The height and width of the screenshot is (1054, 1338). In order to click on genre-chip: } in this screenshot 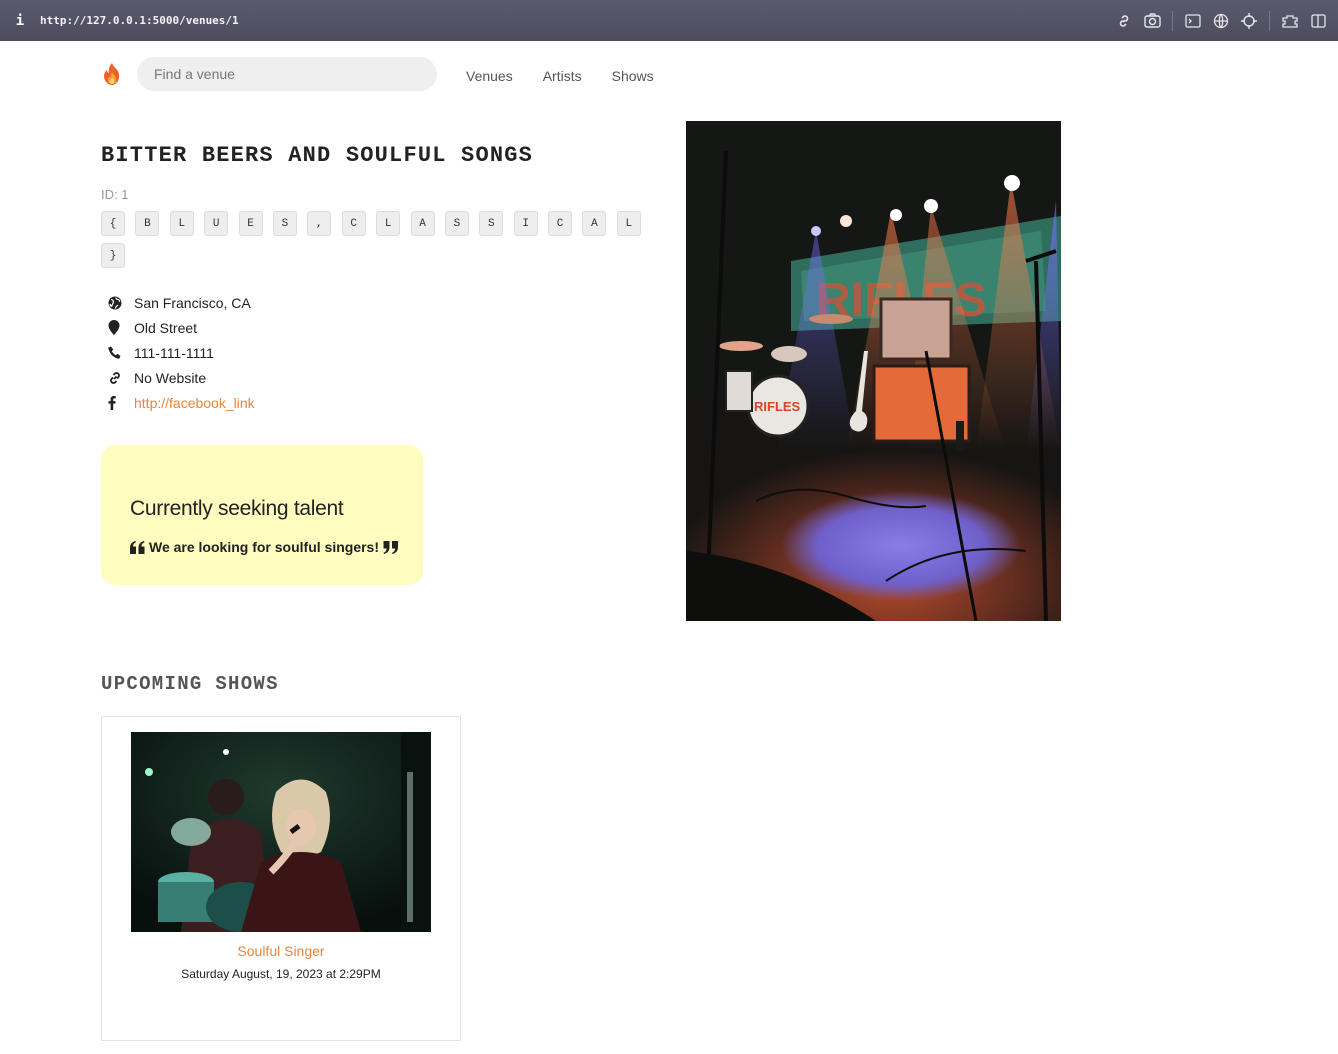, I will do `click(113, 255)`.